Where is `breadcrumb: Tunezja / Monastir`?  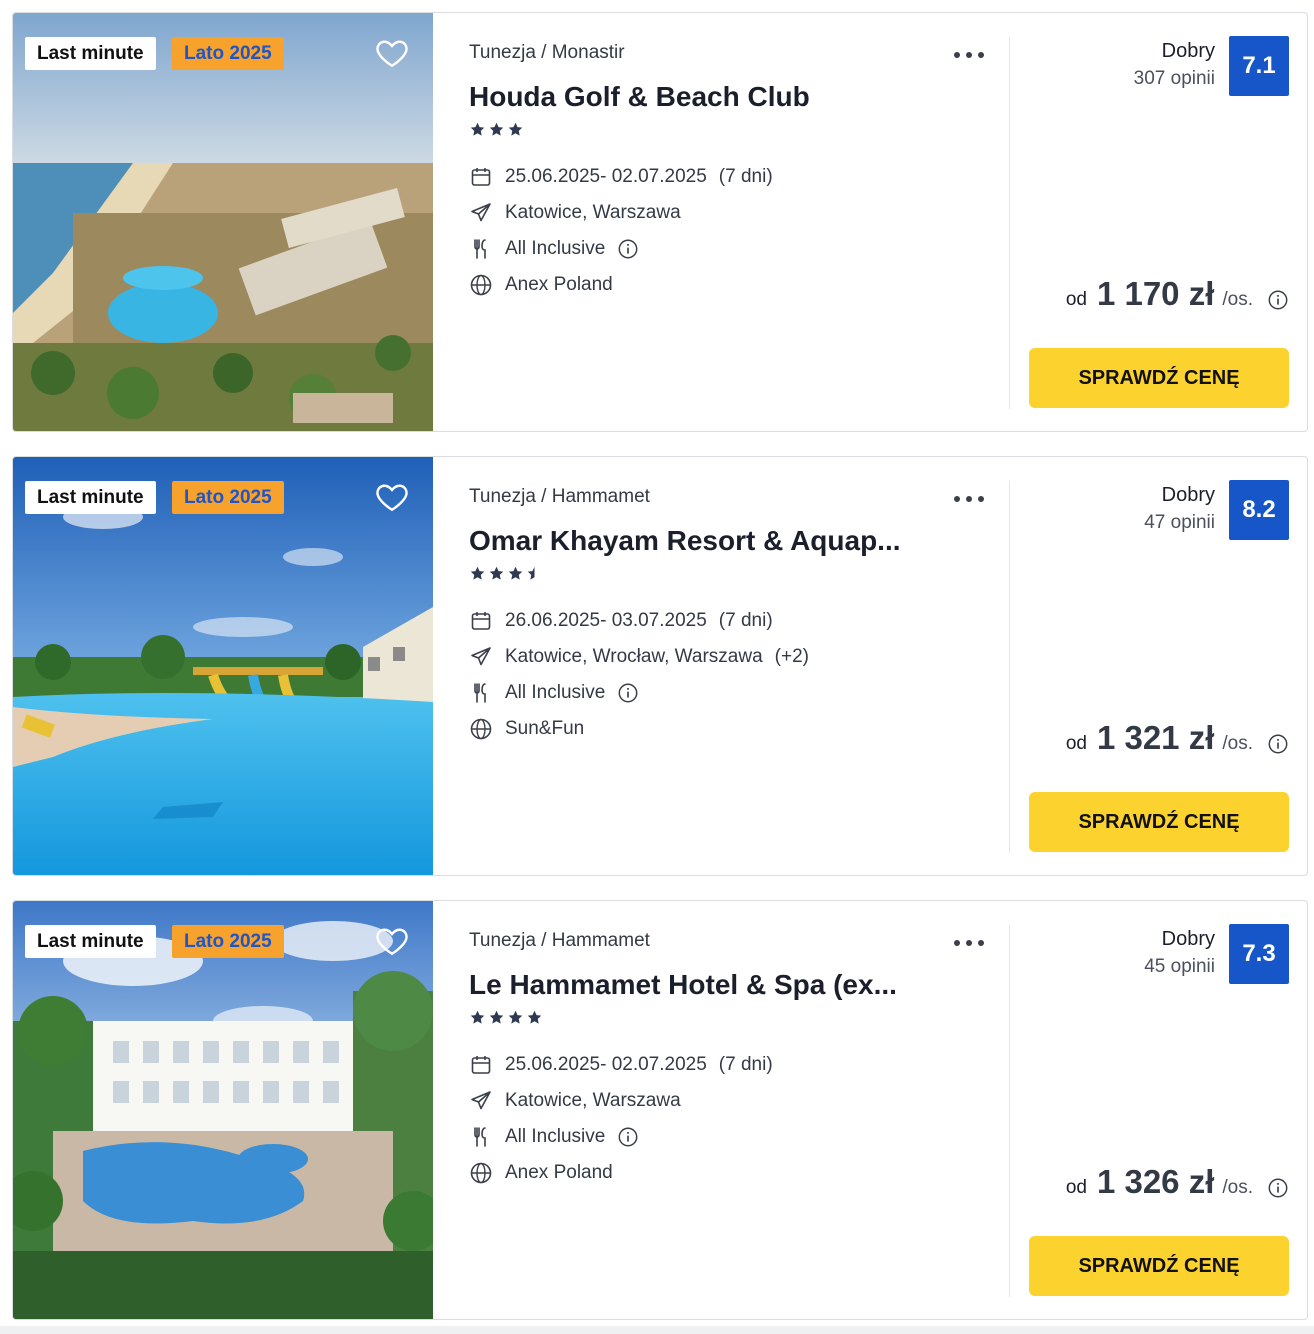 breadcrumb: Tunezja / Monastir is located at coordinates (547, 53).